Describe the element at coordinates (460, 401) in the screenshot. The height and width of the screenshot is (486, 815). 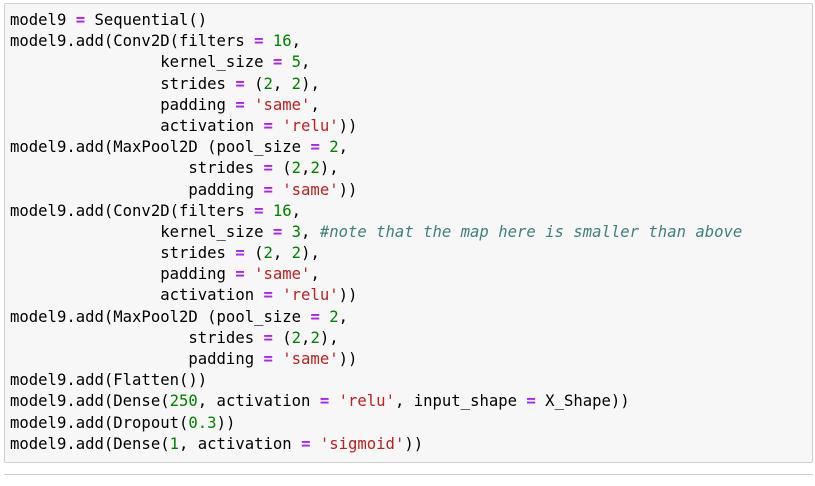
I see `code-text: , input_shape` at that location.